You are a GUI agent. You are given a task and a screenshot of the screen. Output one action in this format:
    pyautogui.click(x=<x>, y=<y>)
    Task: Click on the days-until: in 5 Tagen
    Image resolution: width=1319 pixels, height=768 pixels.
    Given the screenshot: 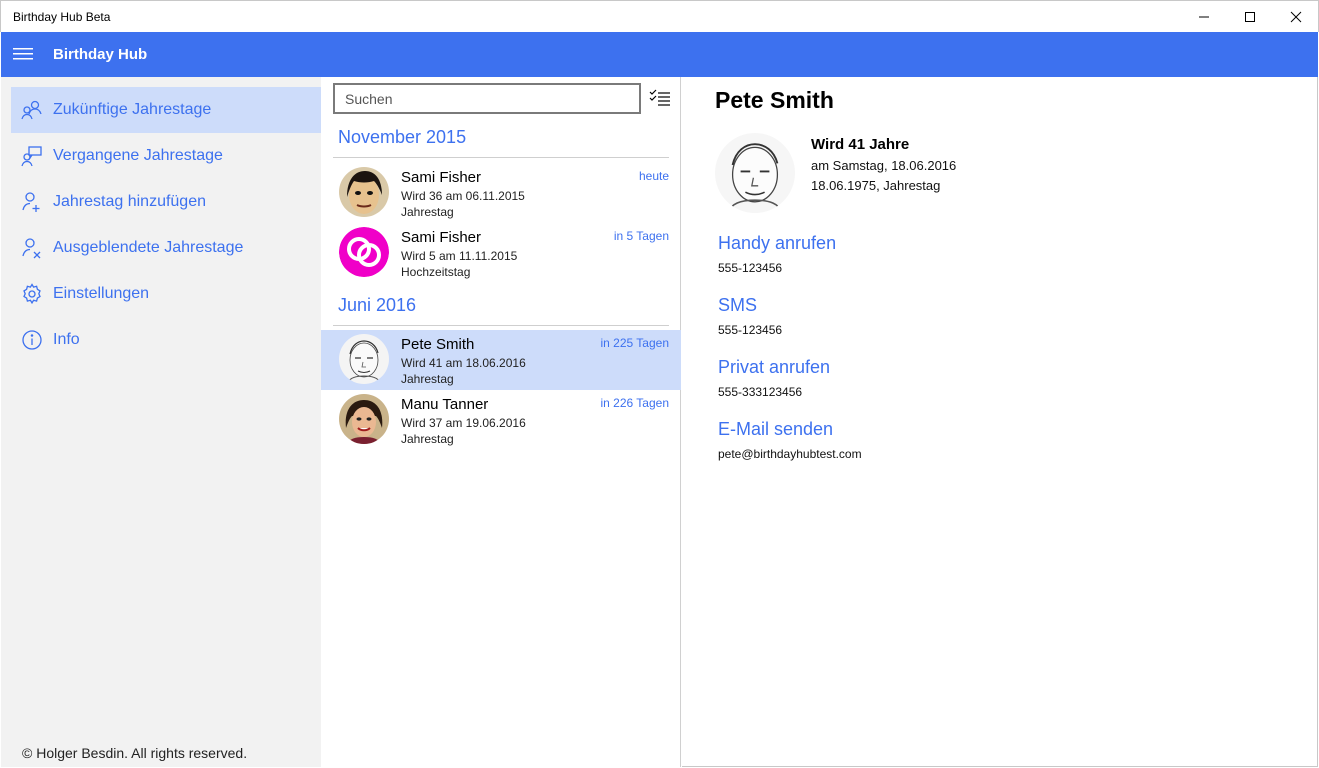 What is the action you would take?
    pyautogui.click(x=641, y=236)
    